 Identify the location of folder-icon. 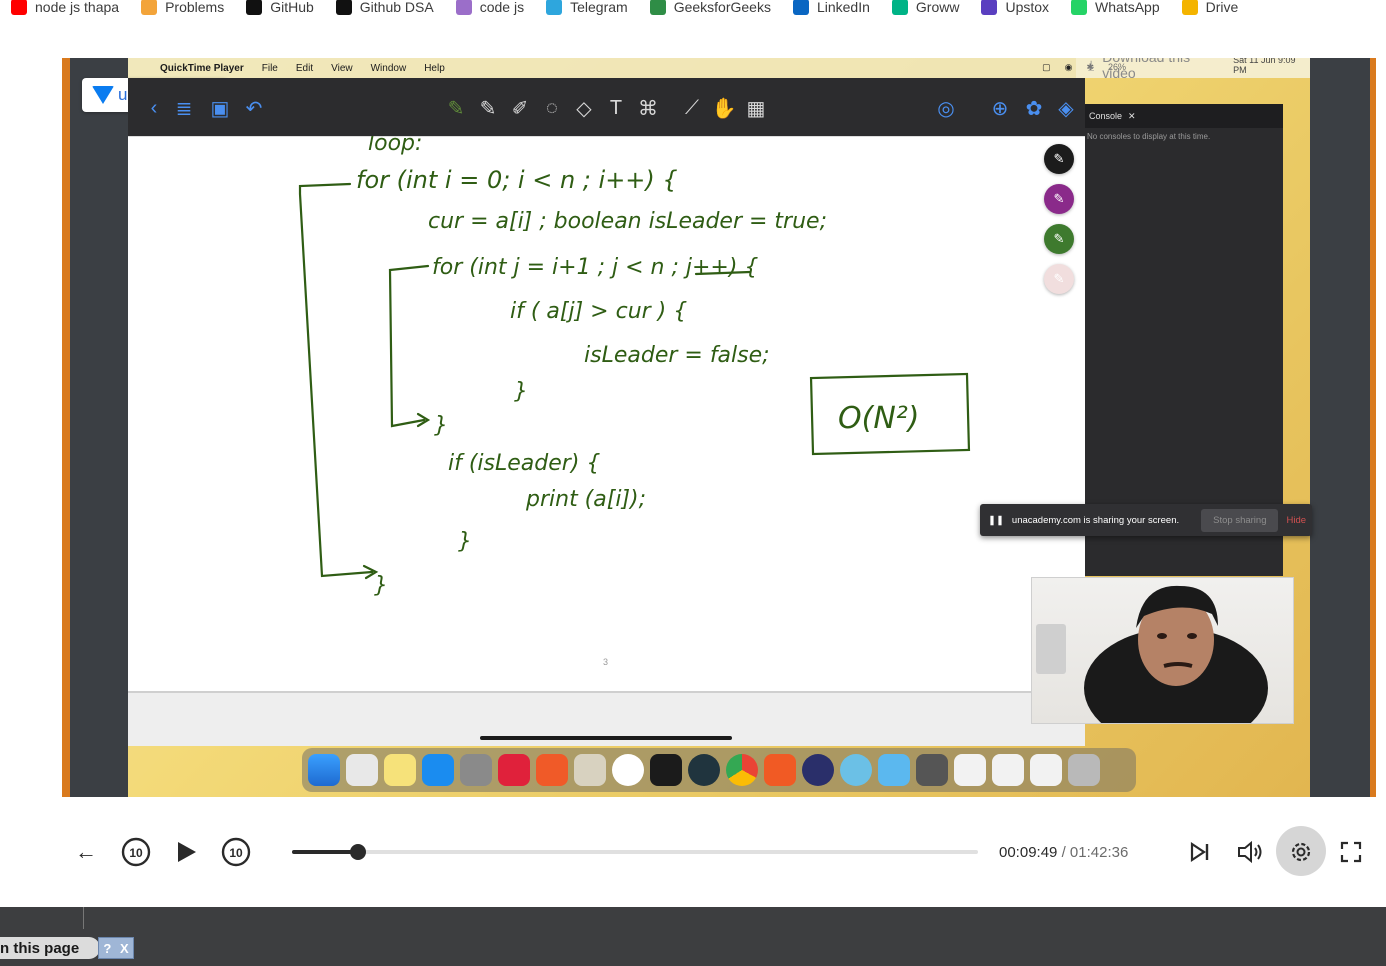
(894, 770).